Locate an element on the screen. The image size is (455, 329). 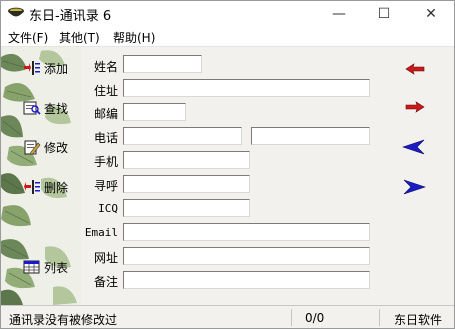
find-label: 查找 is located at coordinates (56, 108).